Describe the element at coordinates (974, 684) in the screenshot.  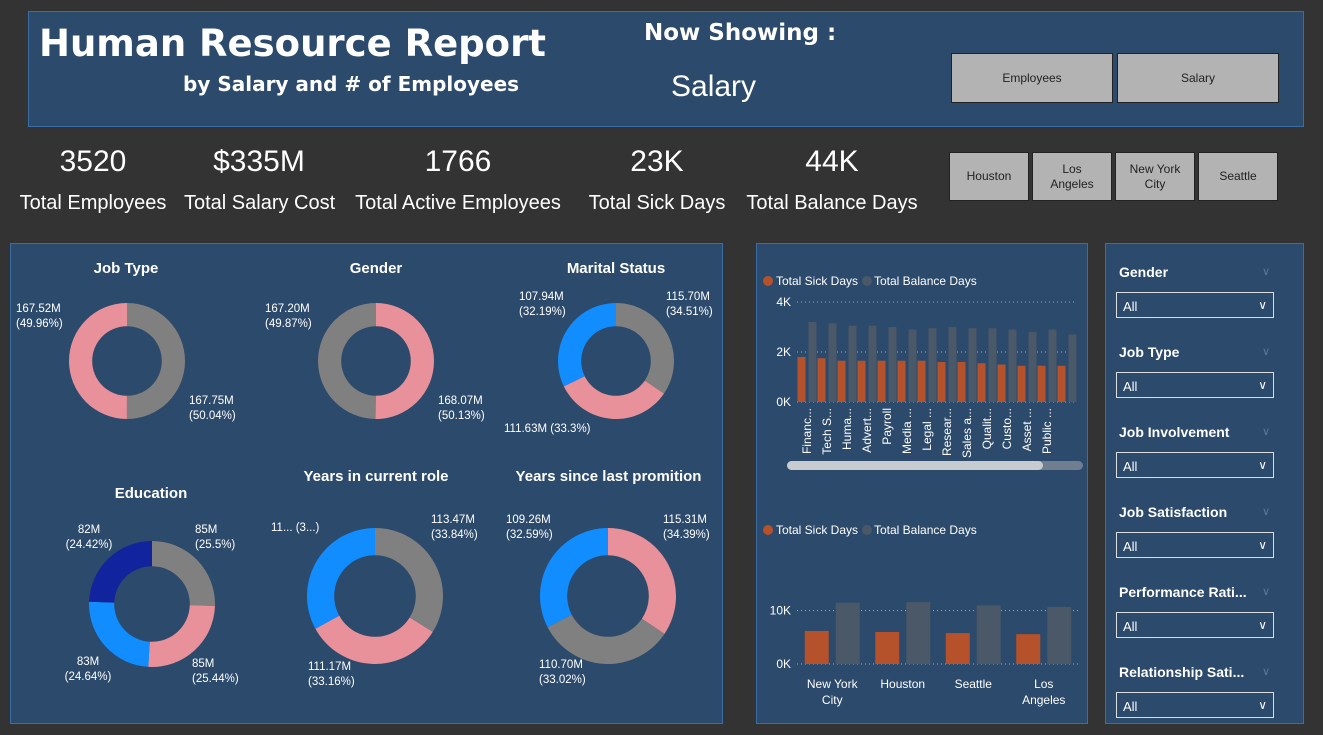
I see `x-category-label: Seattle` at that location.